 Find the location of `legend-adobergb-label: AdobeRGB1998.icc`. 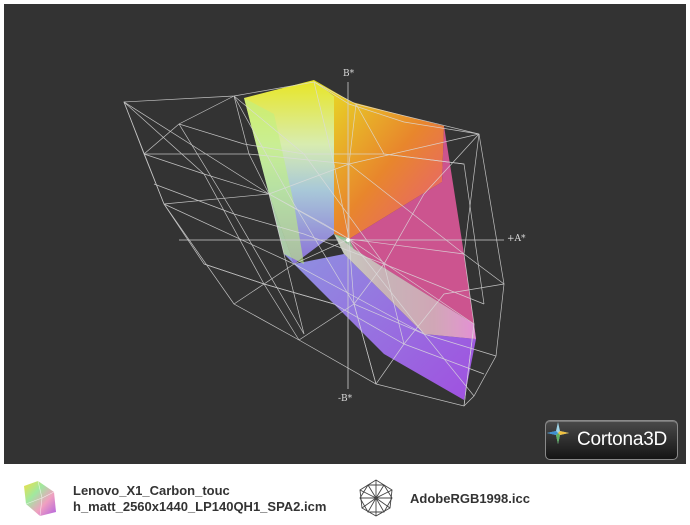

legend-adobergb-label: AdobeRGB1998.icc is located at coordinates (470, 498).